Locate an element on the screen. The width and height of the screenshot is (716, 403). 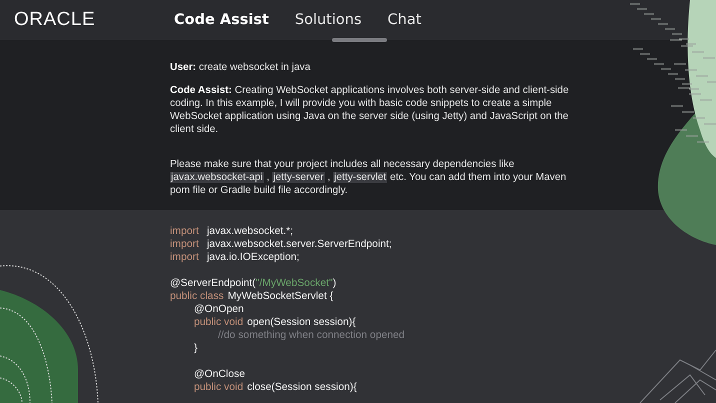
code-text: } is located at coordinates (196, 348).